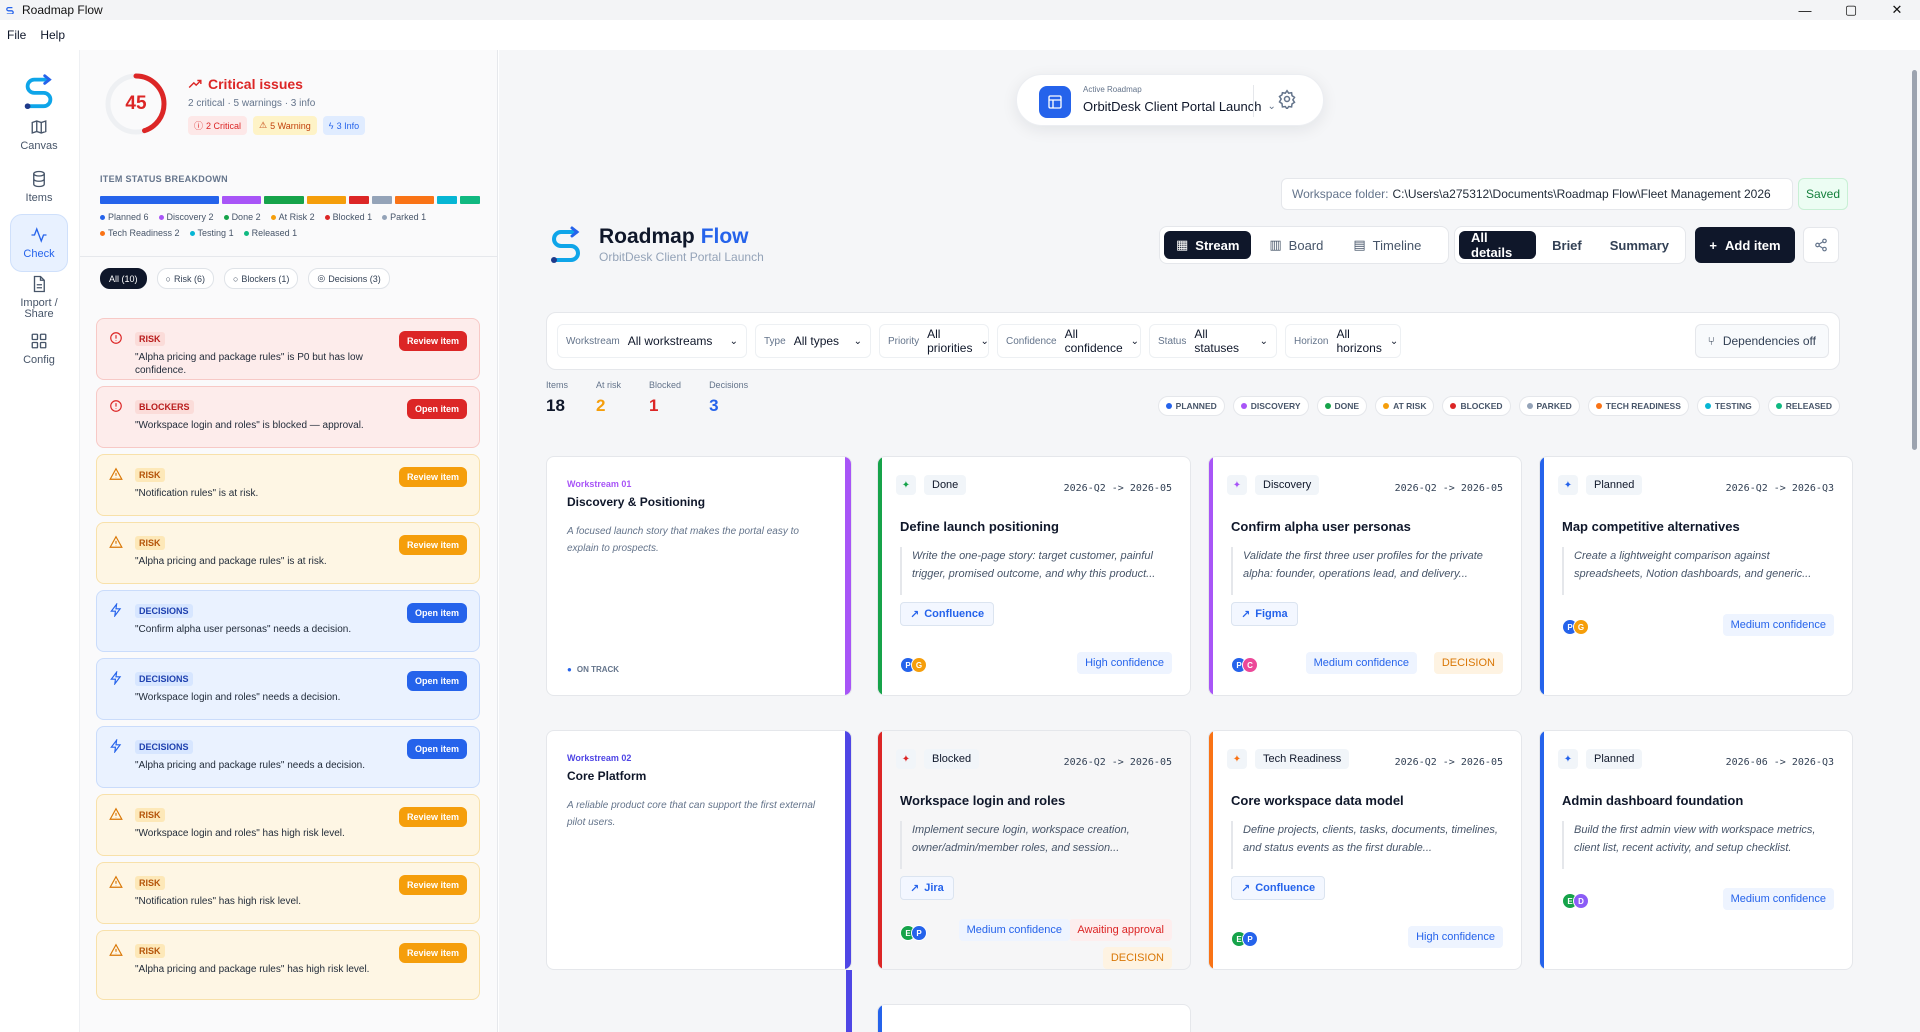  What do you see at coordinates (123, 278) in the screenshot?
I see `tab-all: All (10)` at bounding box center [123, 278].